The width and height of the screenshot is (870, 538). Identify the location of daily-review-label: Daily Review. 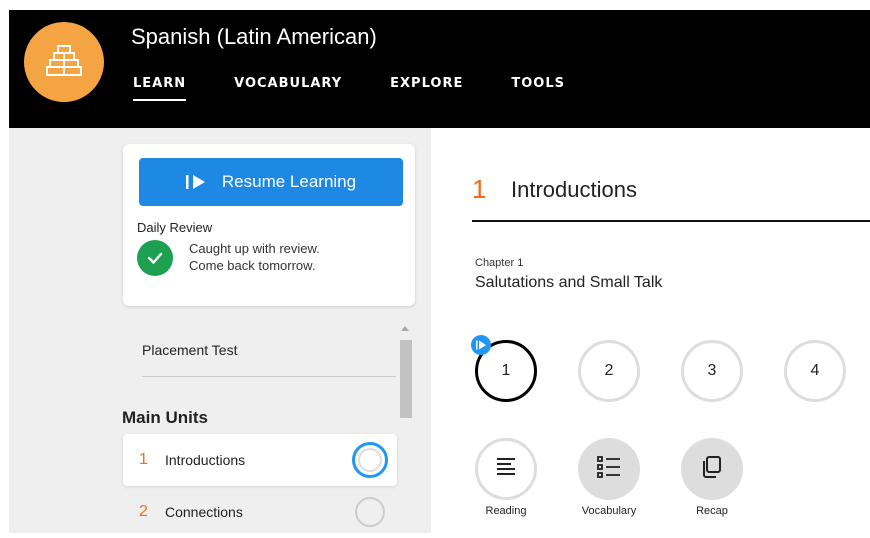
(175, 227).